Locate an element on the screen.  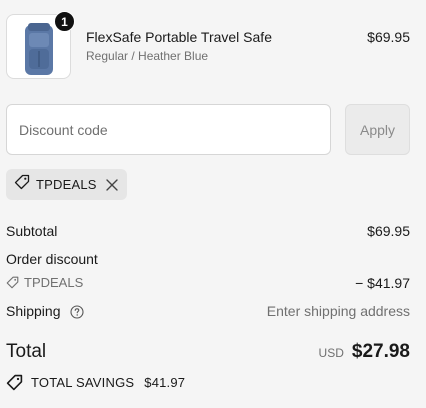
product-price: $69.95 is located at coordinates (388, 37).